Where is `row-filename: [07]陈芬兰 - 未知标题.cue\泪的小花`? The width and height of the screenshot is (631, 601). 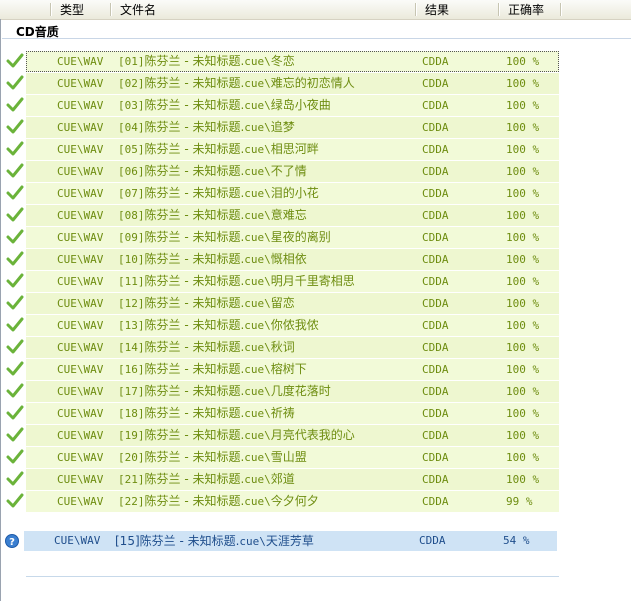
row-filename: [07]陈芬兰 - 未知标题.cue\泪的小花 is located at coordinates (218, 193).